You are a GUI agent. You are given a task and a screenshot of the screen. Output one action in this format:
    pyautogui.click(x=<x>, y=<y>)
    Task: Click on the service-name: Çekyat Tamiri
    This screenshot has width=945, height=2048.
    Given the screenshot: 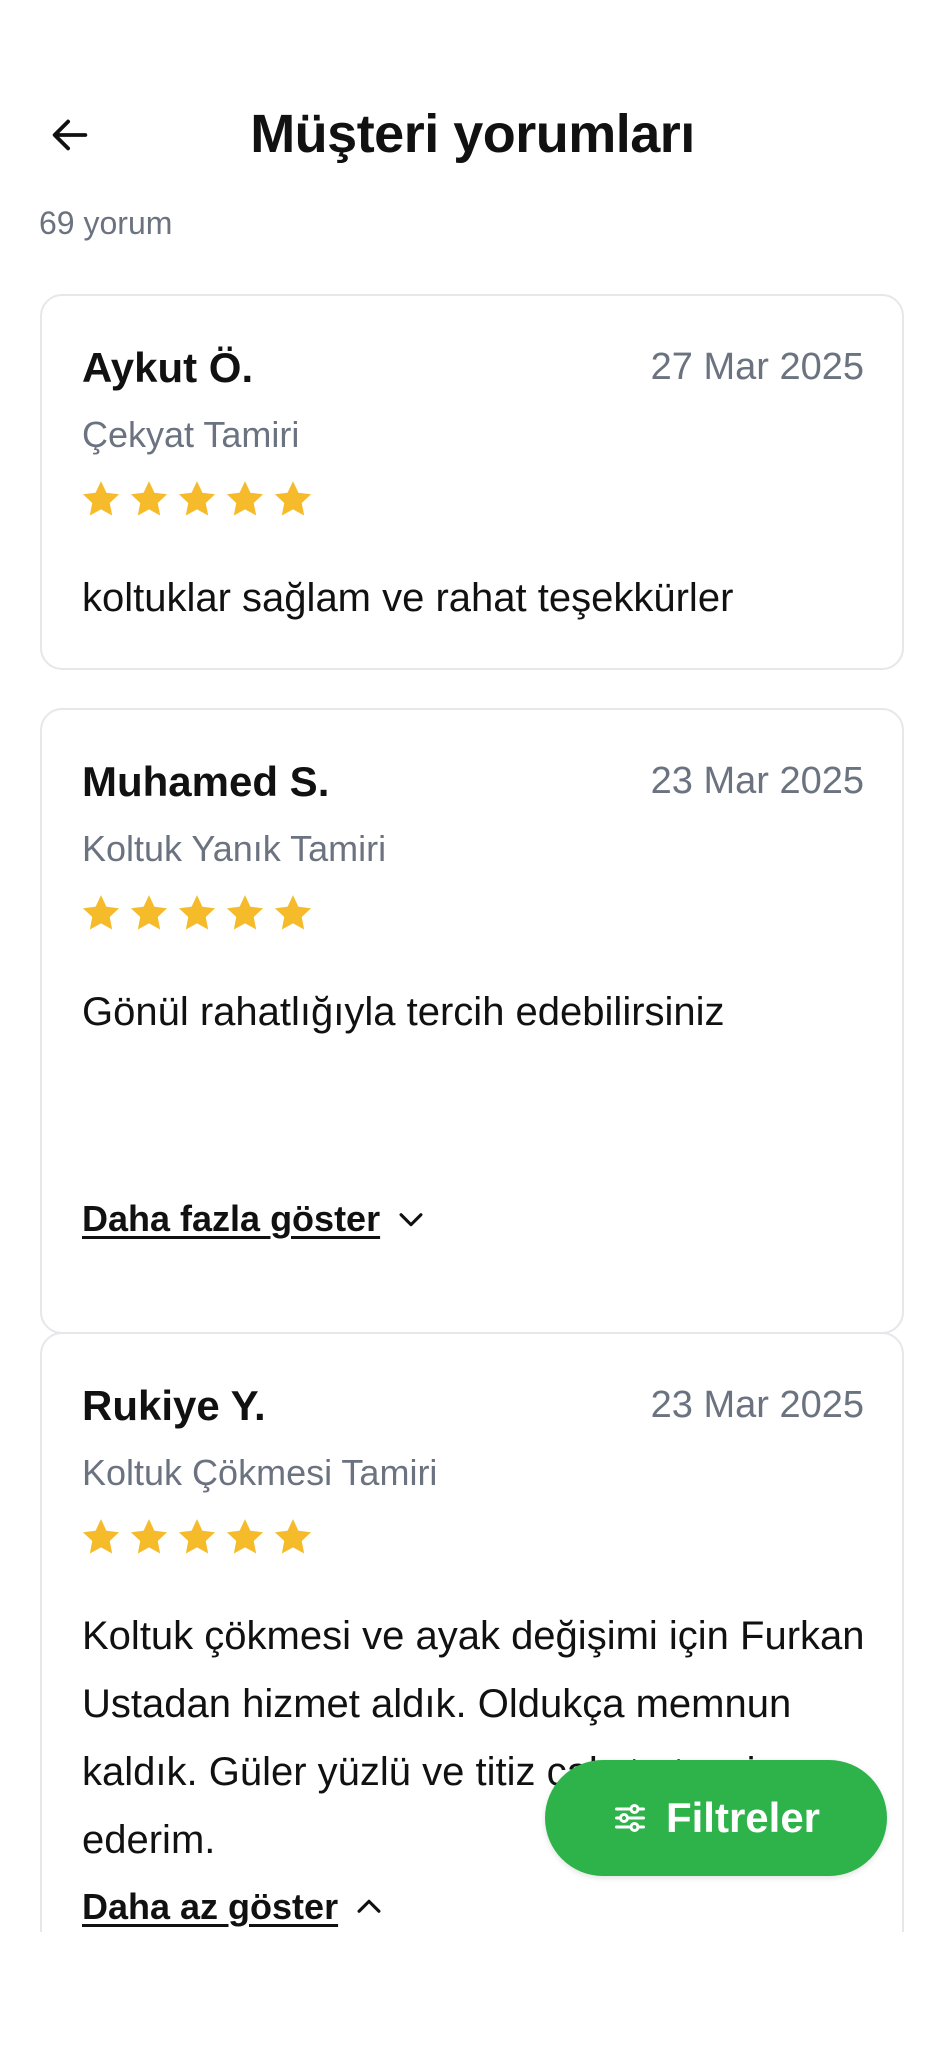 What is the action you would take?
    pyautogui.click(x=191, y=434)
    